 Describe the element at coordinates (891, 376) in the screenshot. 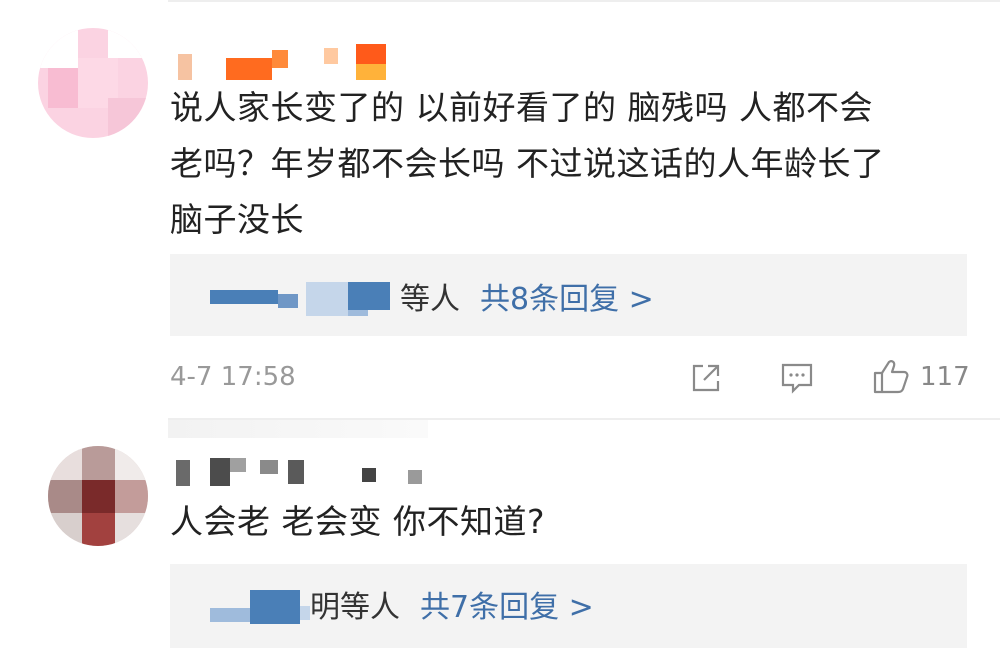

I see `like-icon` at that location.